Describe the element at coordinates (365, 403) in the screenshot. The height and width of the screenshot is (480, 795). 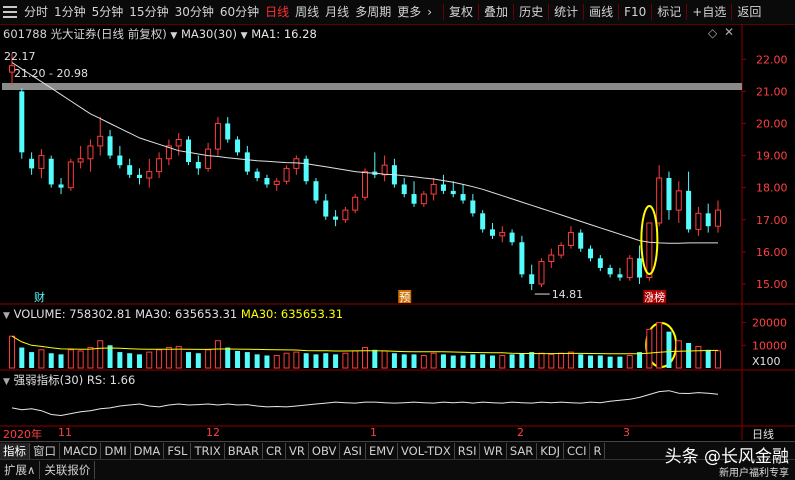
I see `rs-line` at that location.